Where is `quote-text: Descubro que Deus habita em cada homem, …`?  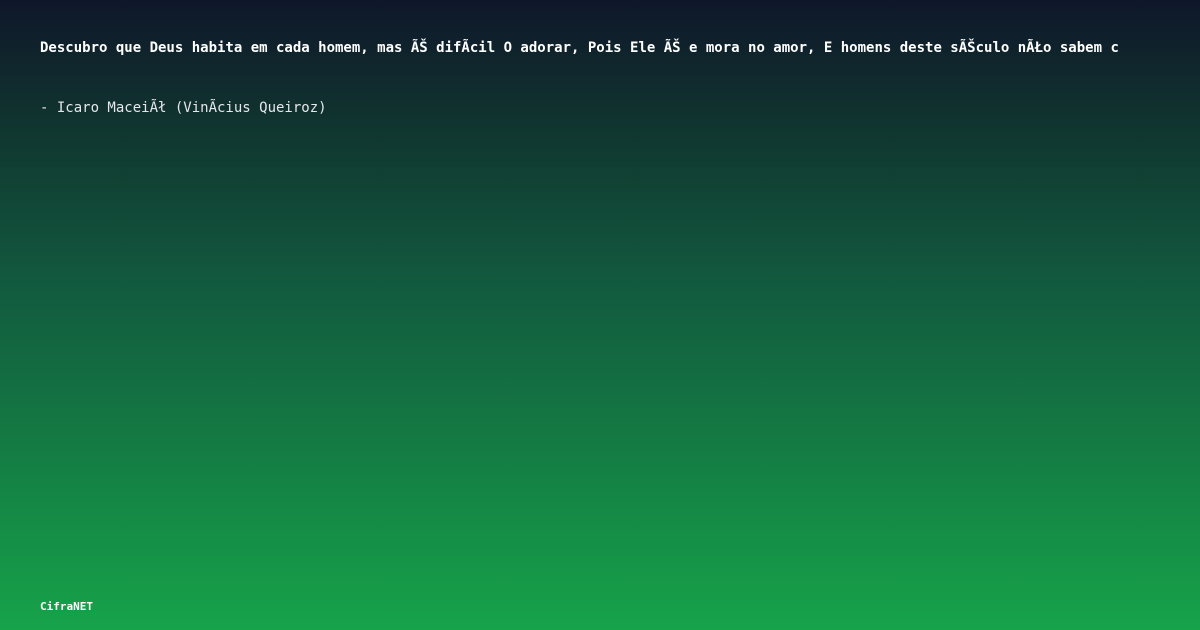 quote-text: Descubro que Deus habita em cada homem, … is located at coordinates (579, 48).